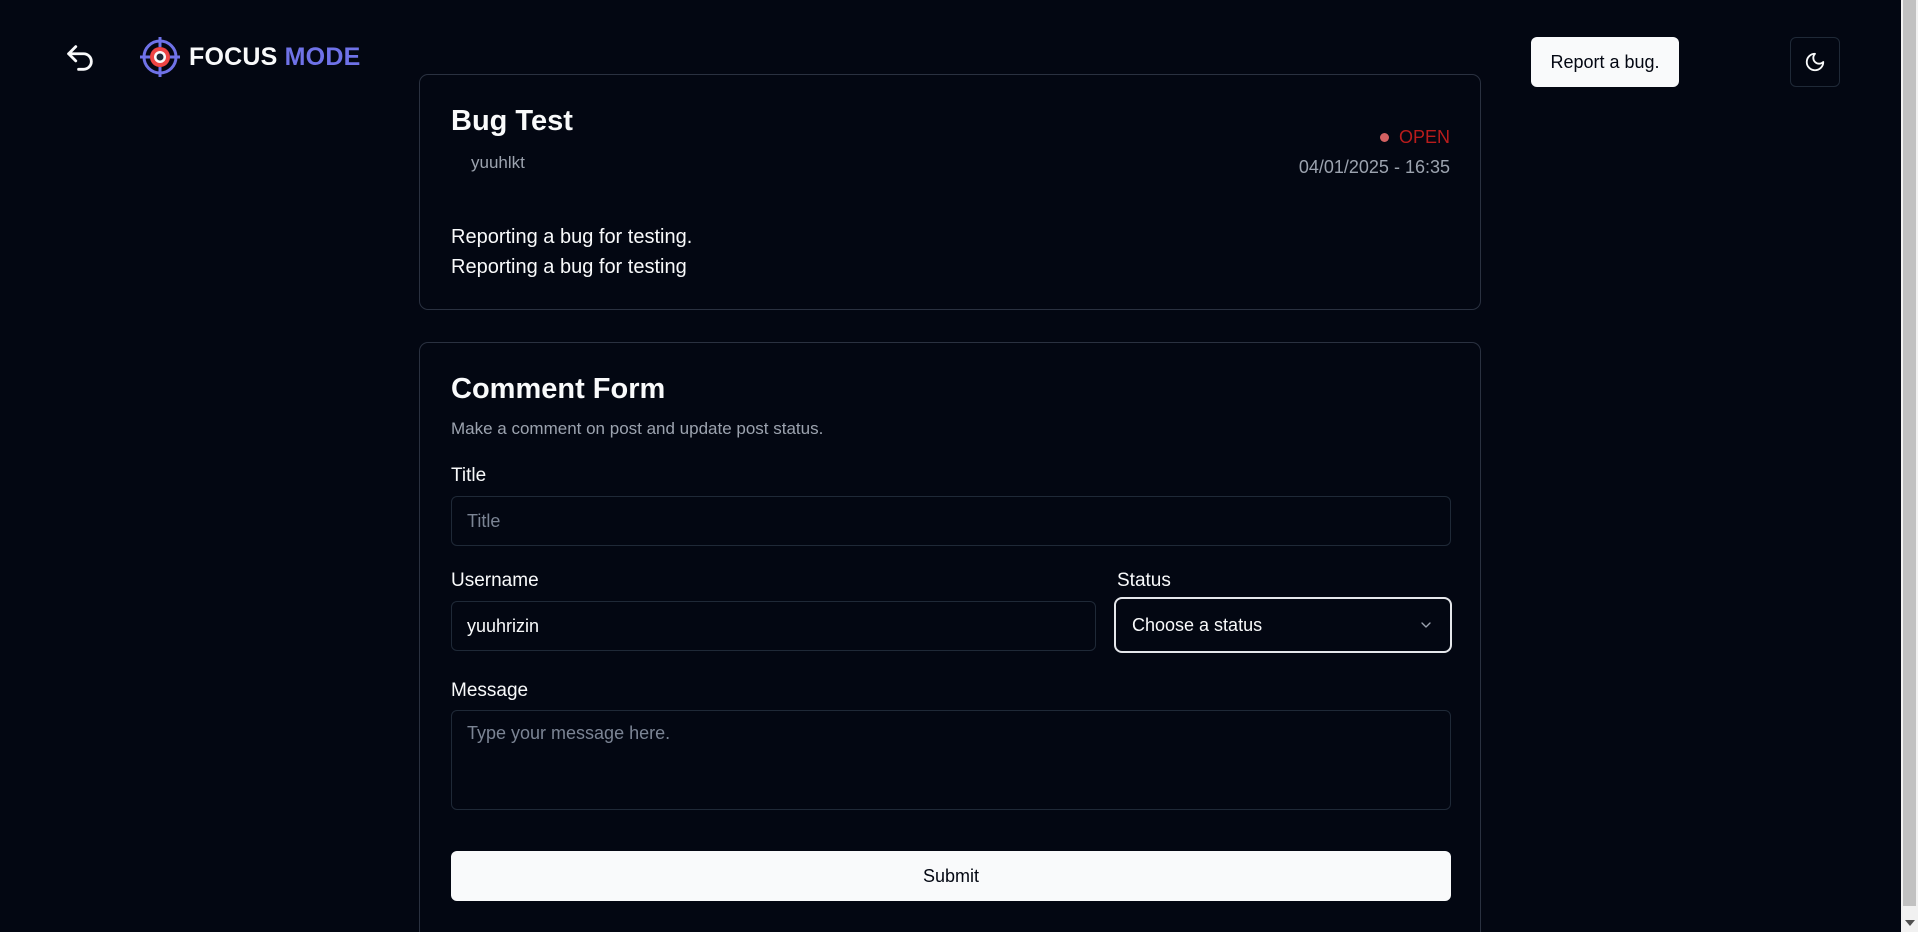 This screenshot has height=932, width=1918. Describe the element at coordinates (1374, 167) in the screenshot. I see `post-date: 04/01/2025 - 16:35` at that location.